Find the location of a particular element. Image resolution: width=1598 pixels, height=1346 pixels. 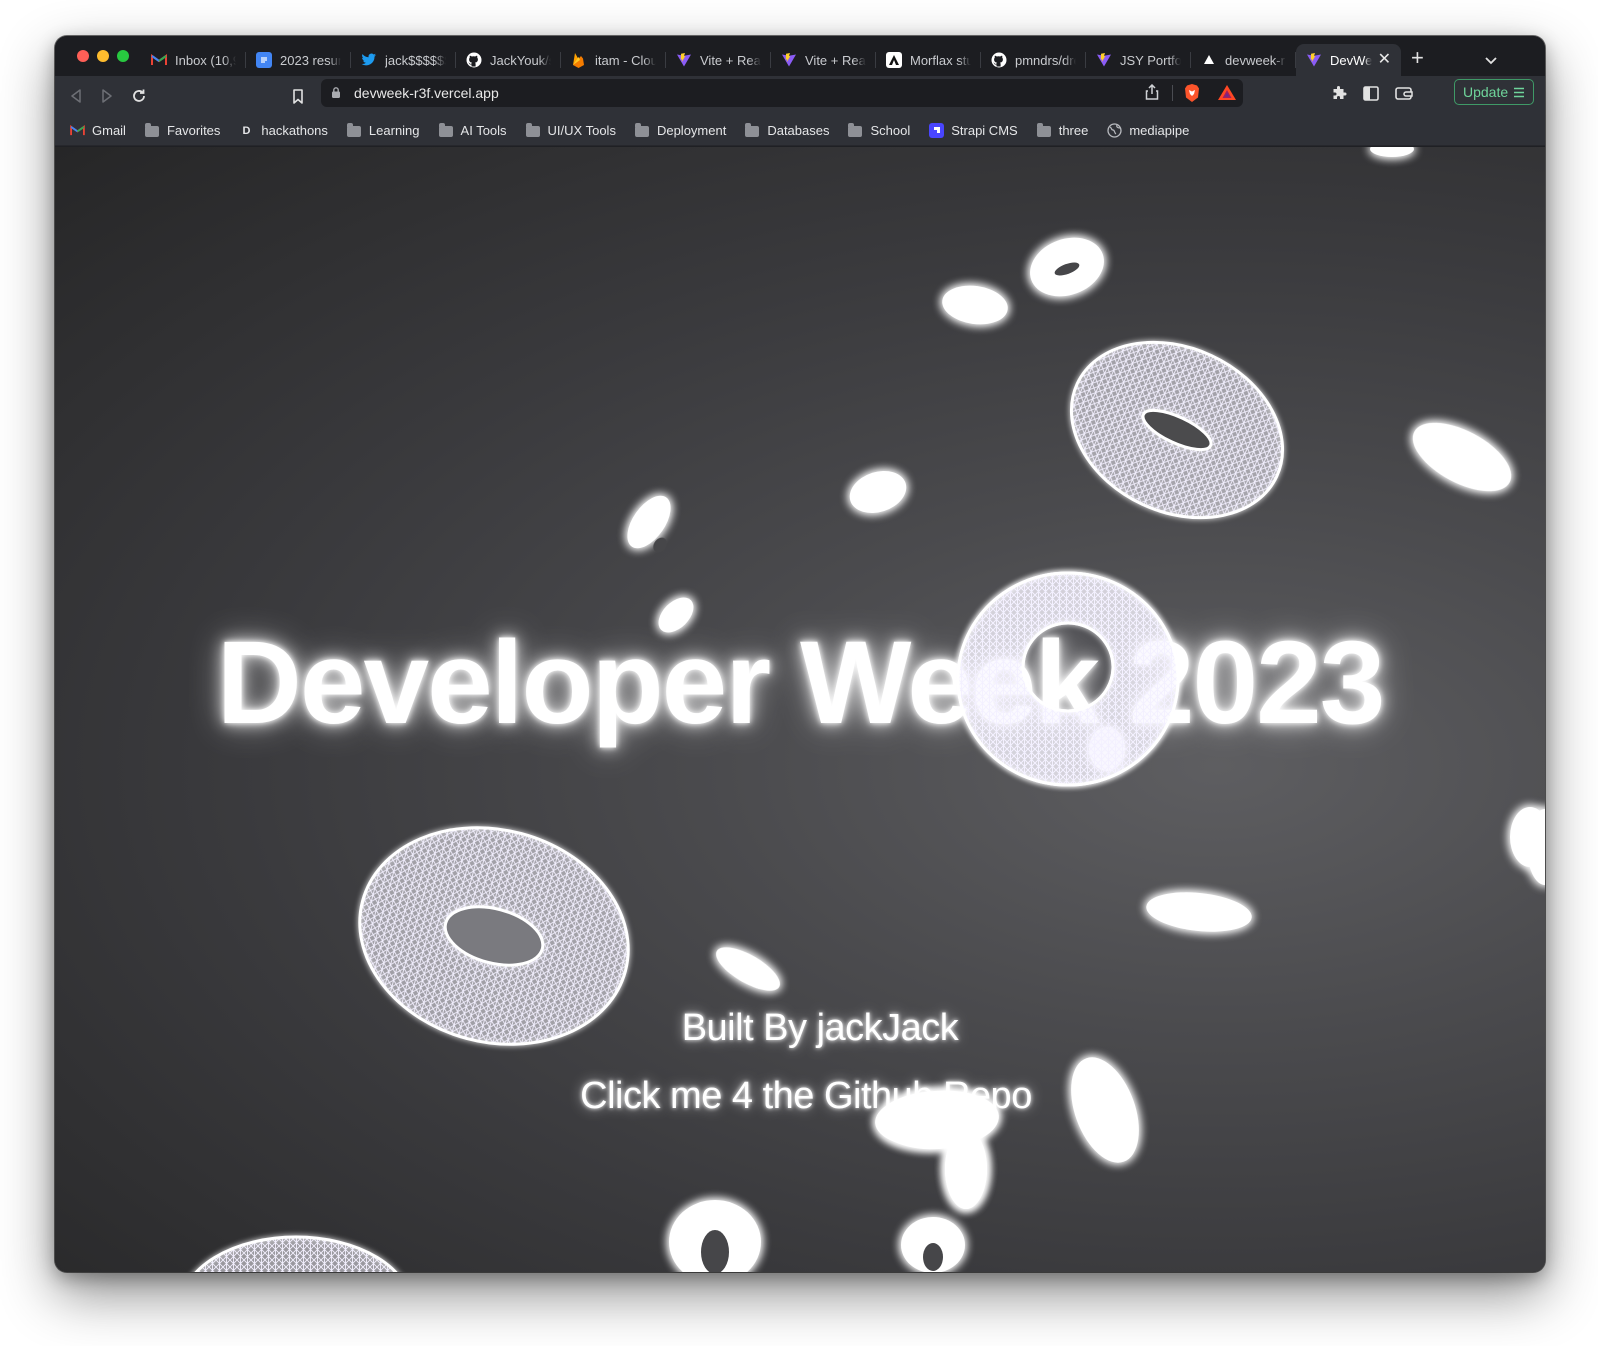

bookmark-learning: Learning is located at coordinates (383, 130).